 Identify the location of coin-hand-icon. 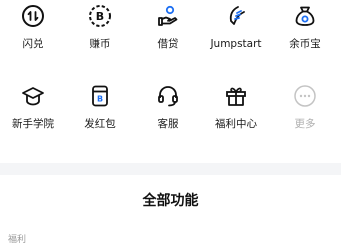
(168, 15).